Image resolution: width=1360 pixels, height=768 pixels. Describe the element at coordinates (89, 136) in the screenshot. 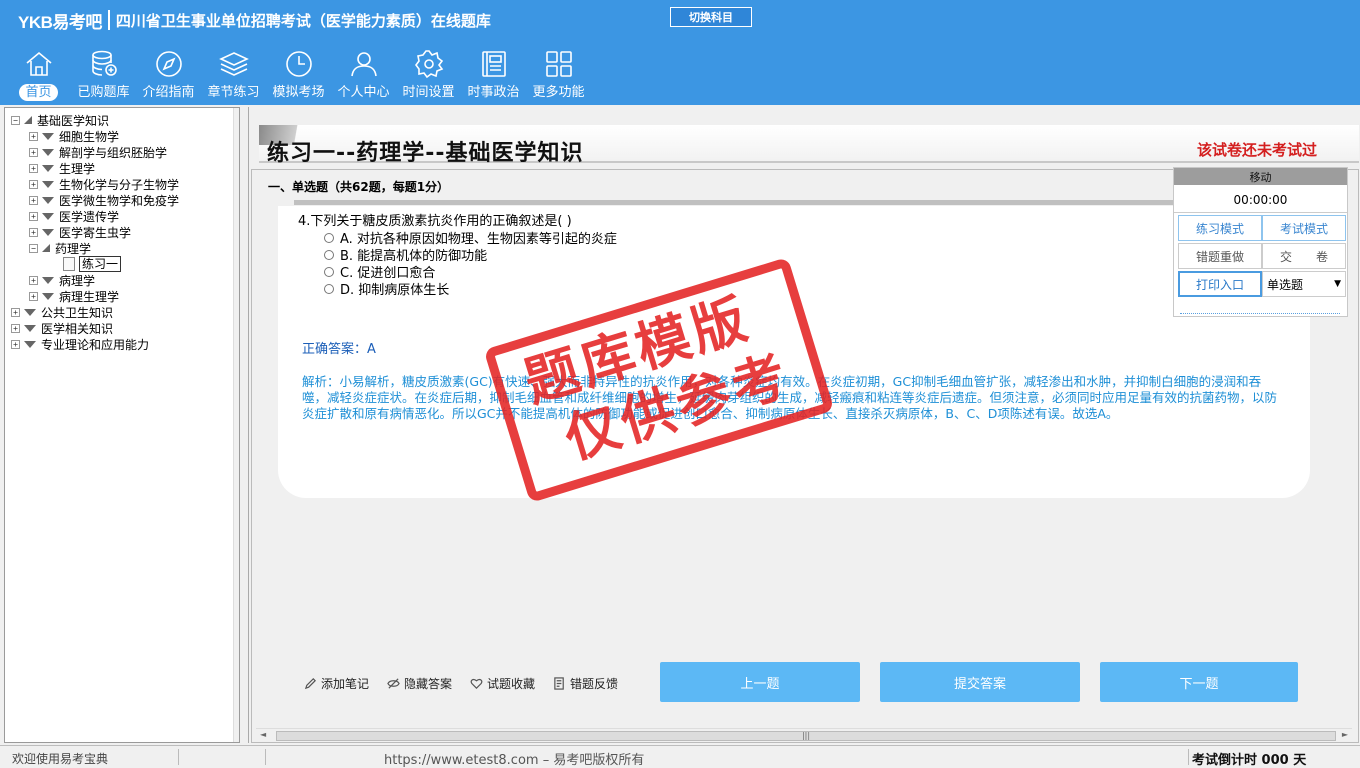

I see `tree-node-label: 细胞生物学` at that location.